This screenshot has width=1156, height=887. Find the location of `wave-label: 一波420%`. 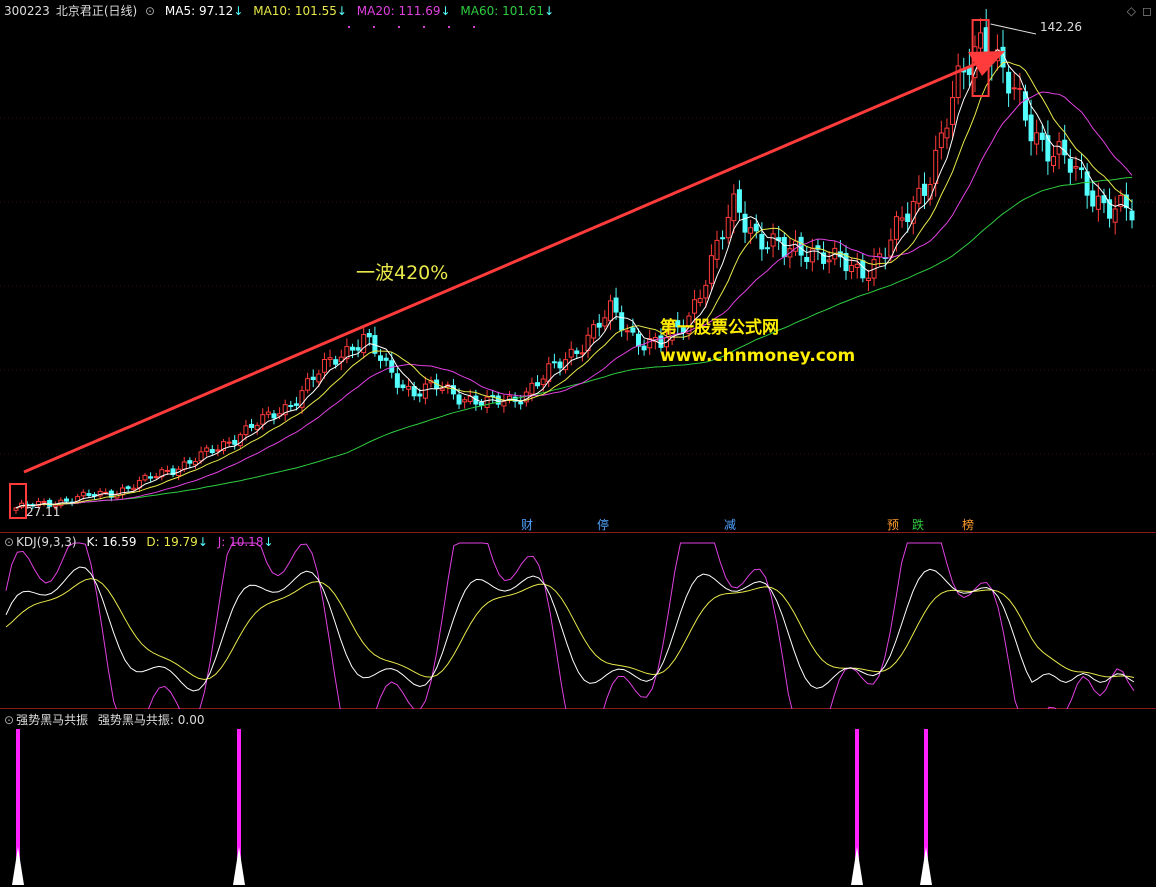

wave-label: 一波420% is located at coordinates (402, 273).